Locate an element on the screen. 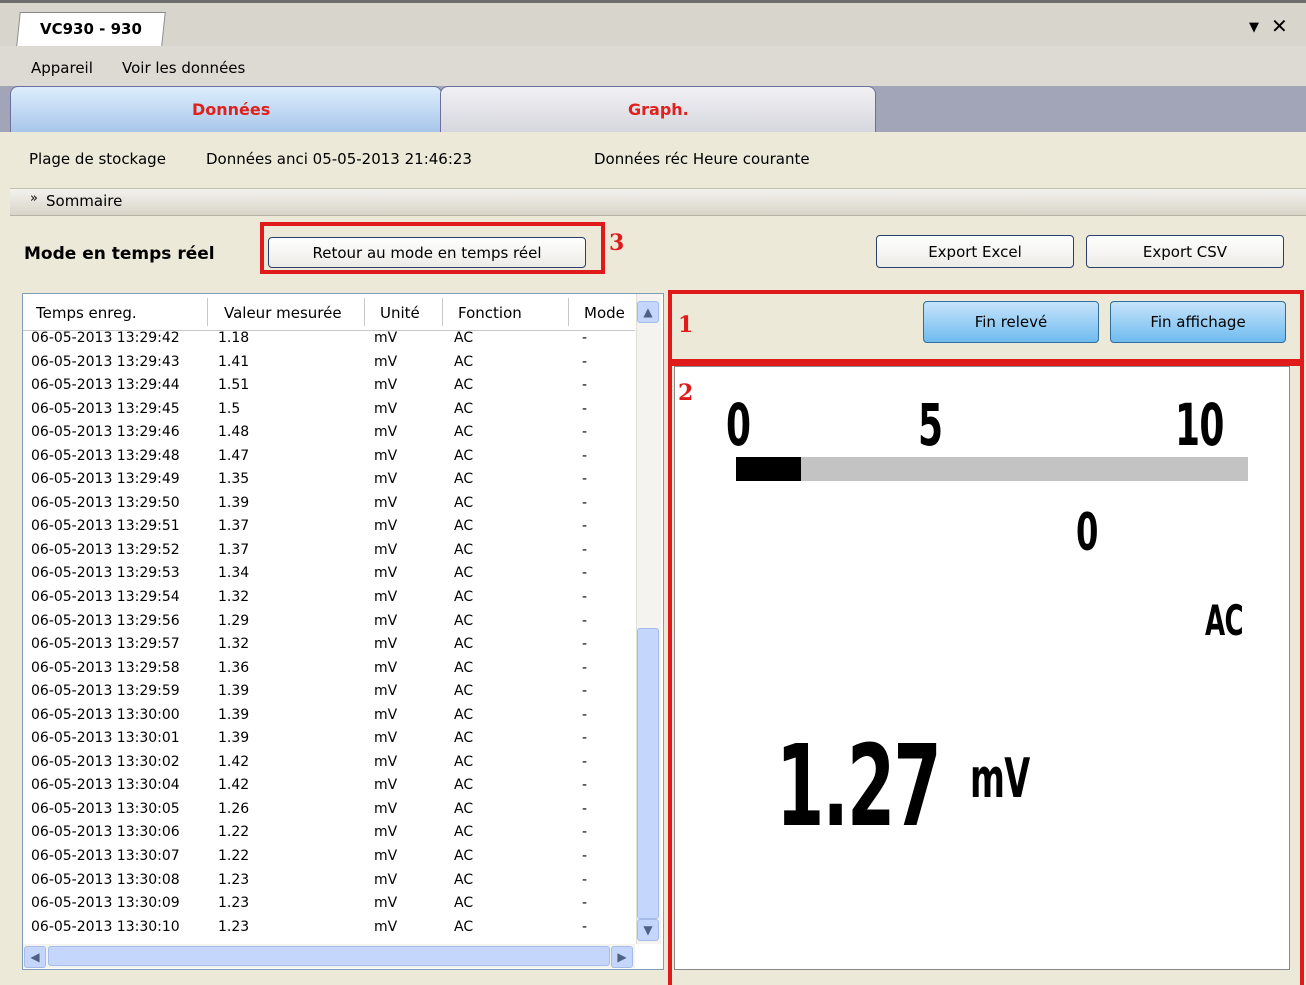 The height and width of the screenshot is (985, 1306). table-row: 06-05-2013 13:30:07 1.22 mV AC - is located at coordinates (333, 860).